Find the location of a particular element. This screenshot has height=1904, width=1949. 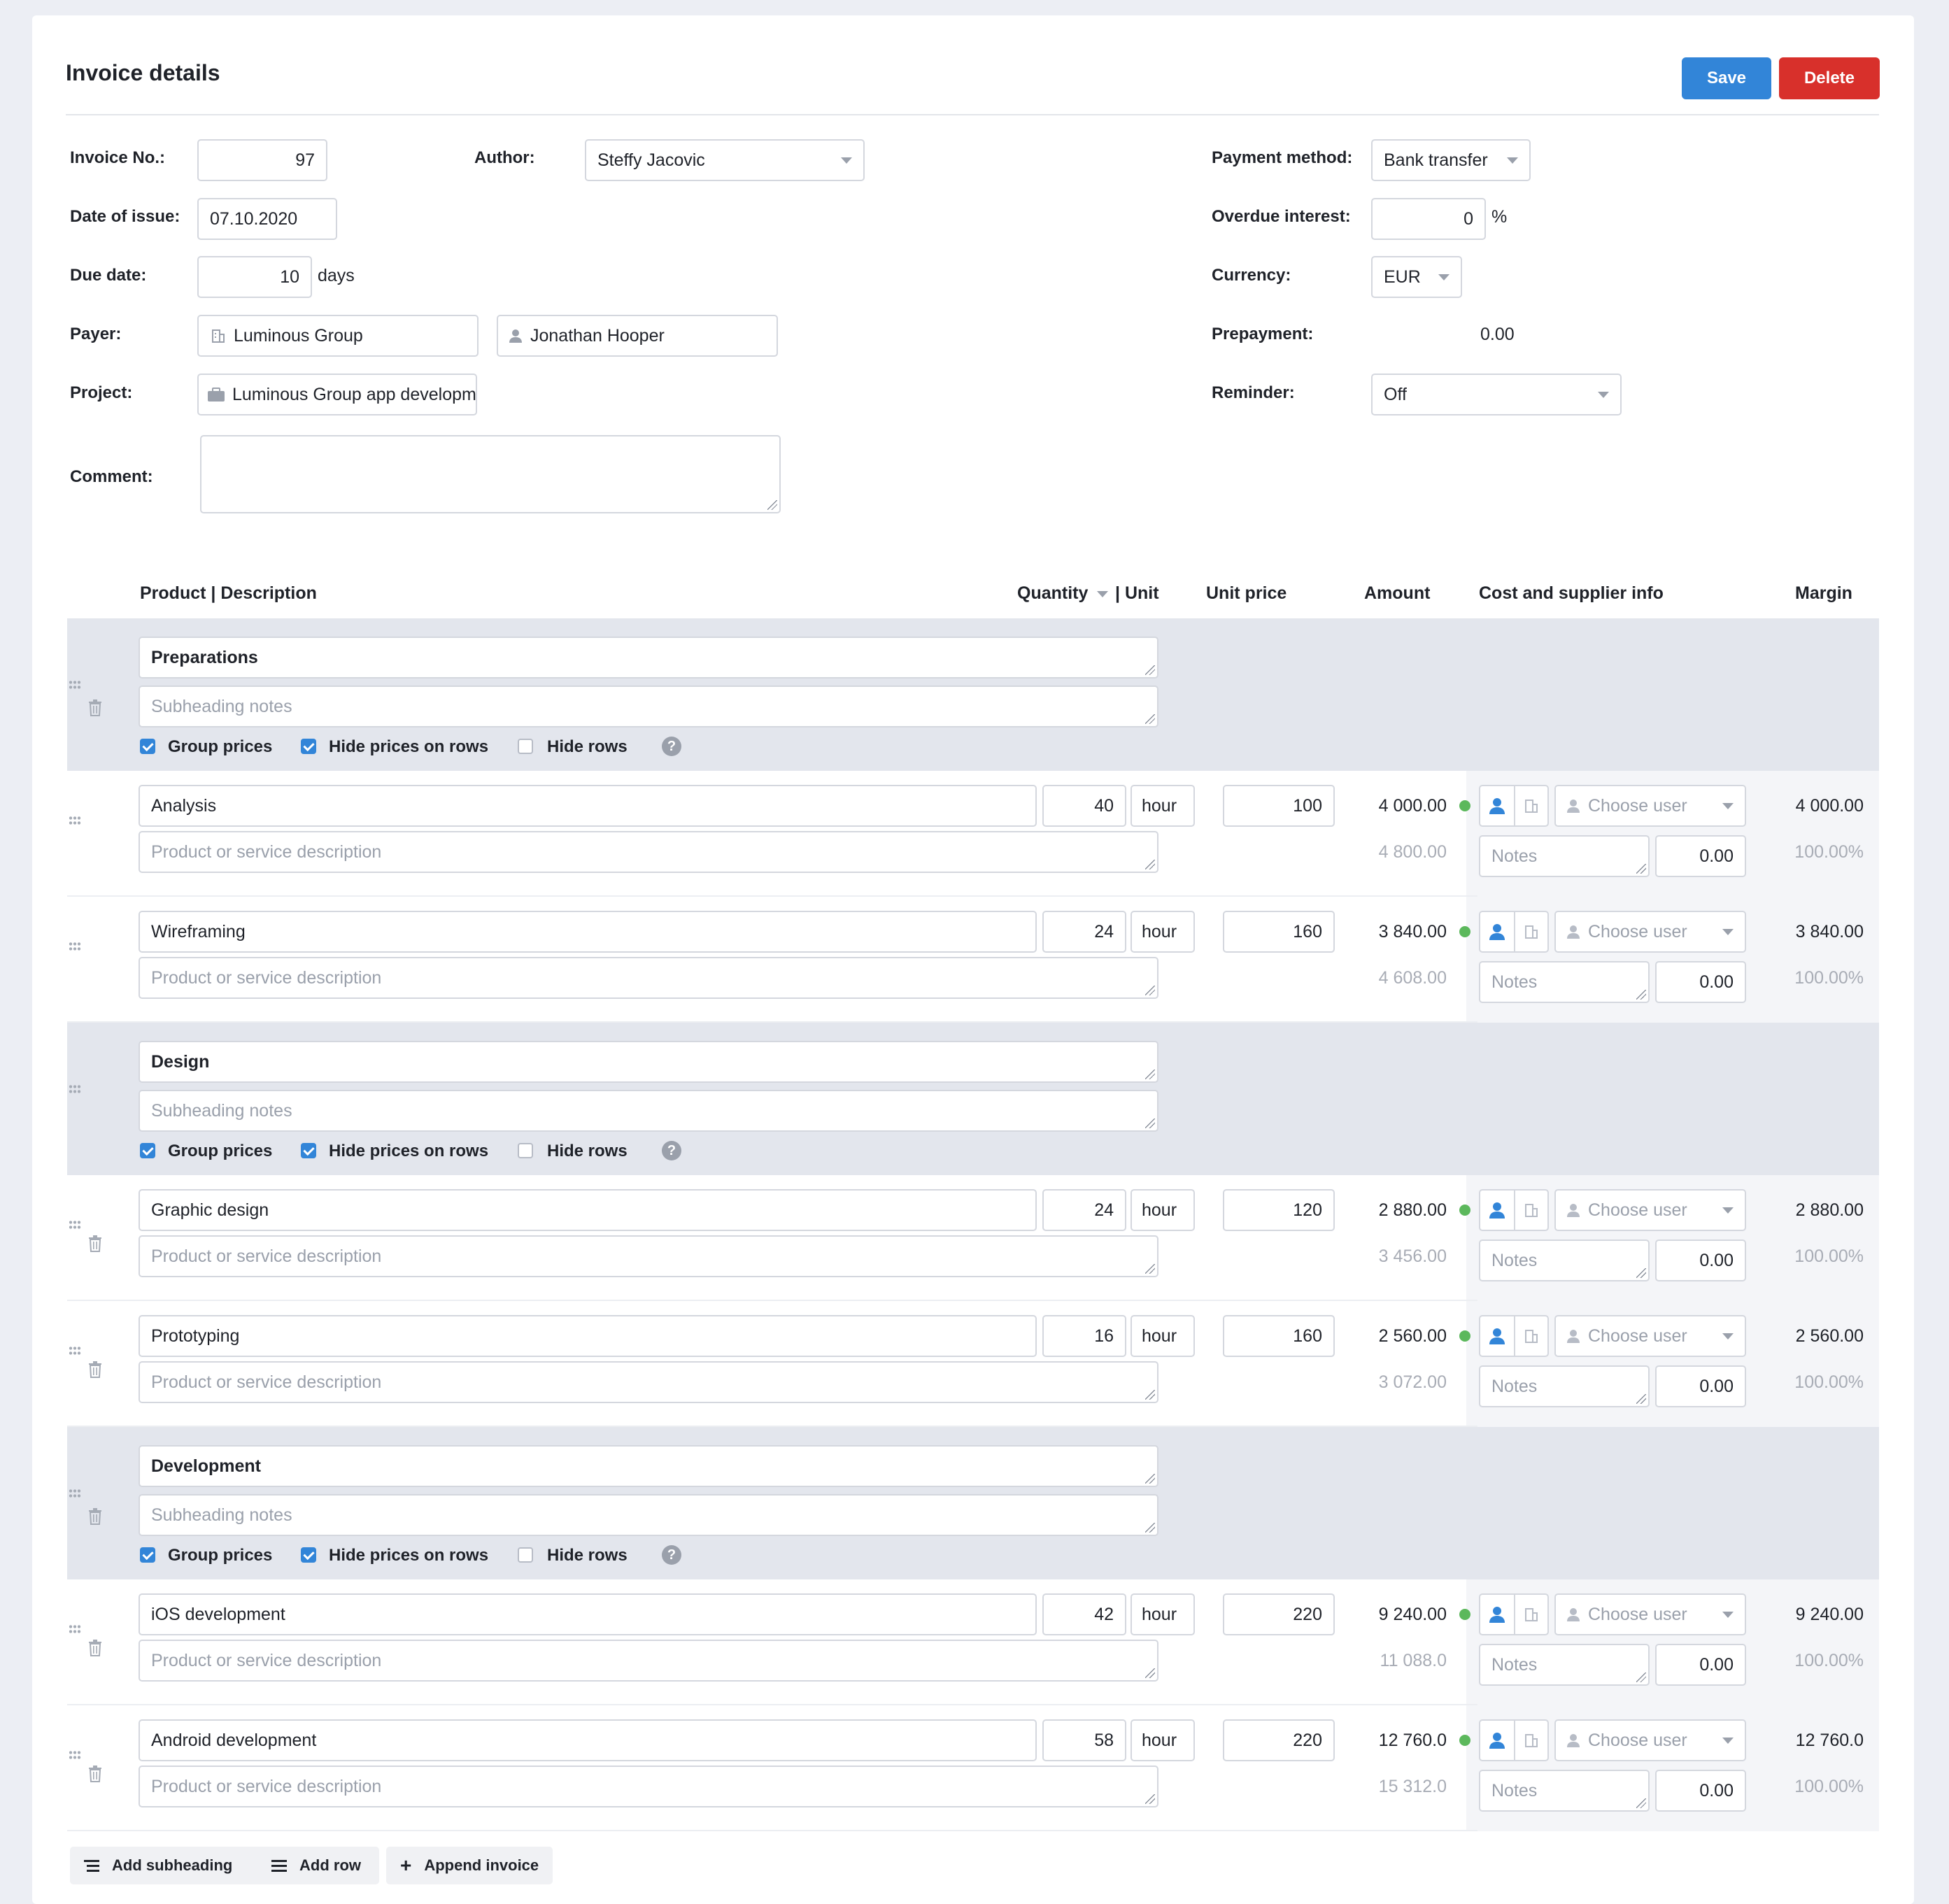

section-title-input: Preparations is located at coordinates (648, 658).